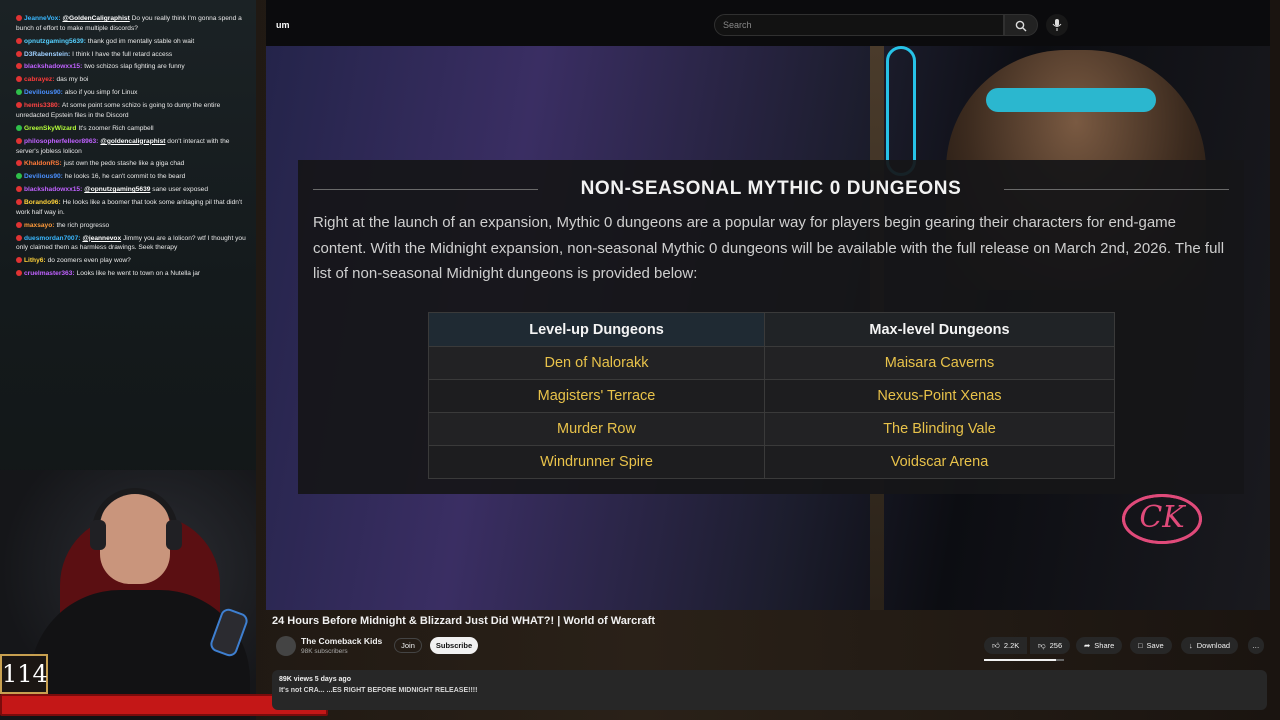 The width and height of the screenshot is (1280, 720). Describe the element at coordinates (939, 329) in the screenshot. I see `column-header-max-level: Max-level Dungeons` at that location.